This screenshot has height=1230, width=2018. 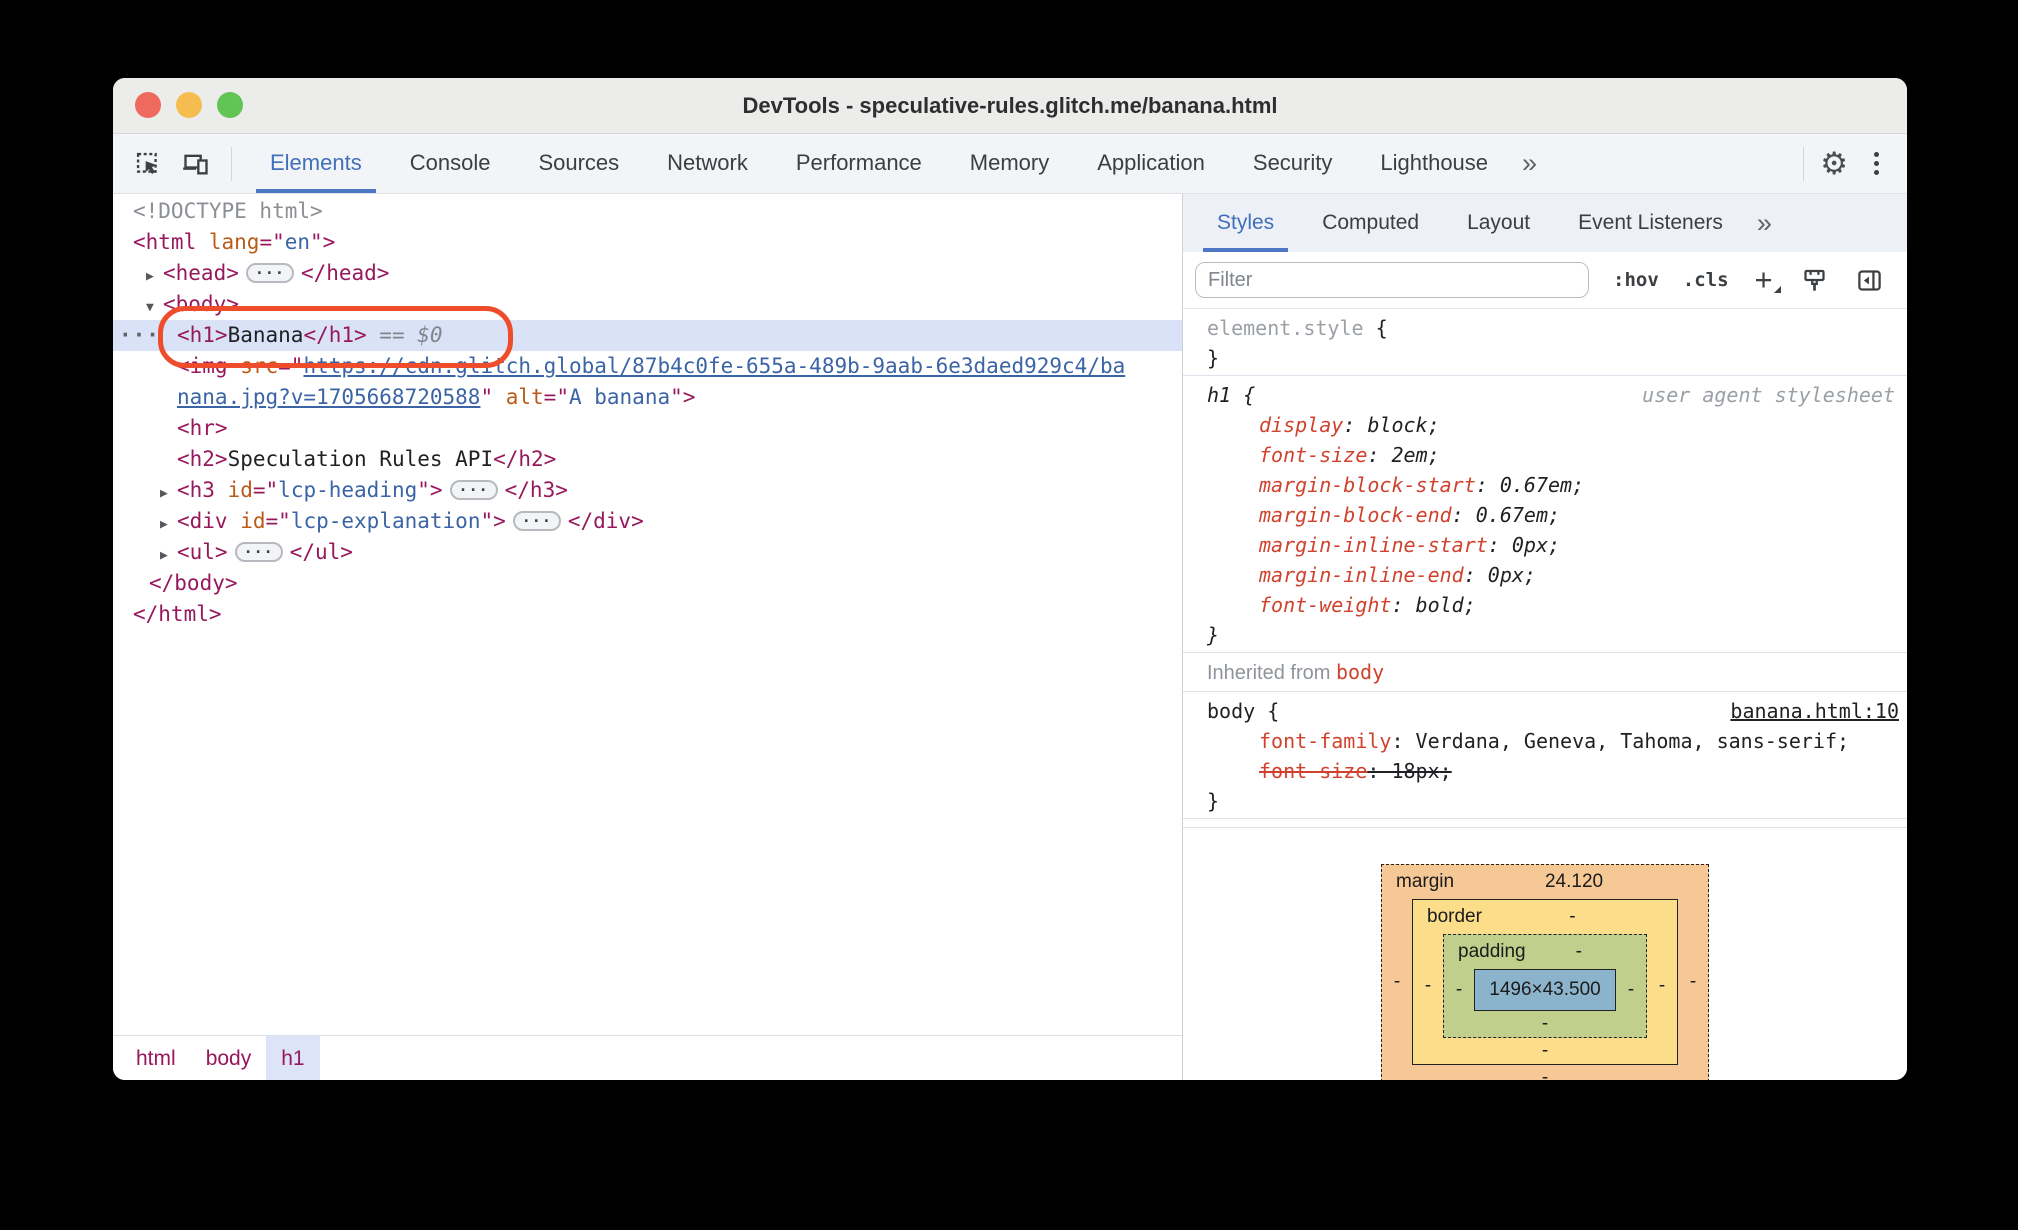 What do you see at coordinates (1768, 279) in the screenshot?
I see `new-style-rule-button: +` at bounding box center [1768, 279].